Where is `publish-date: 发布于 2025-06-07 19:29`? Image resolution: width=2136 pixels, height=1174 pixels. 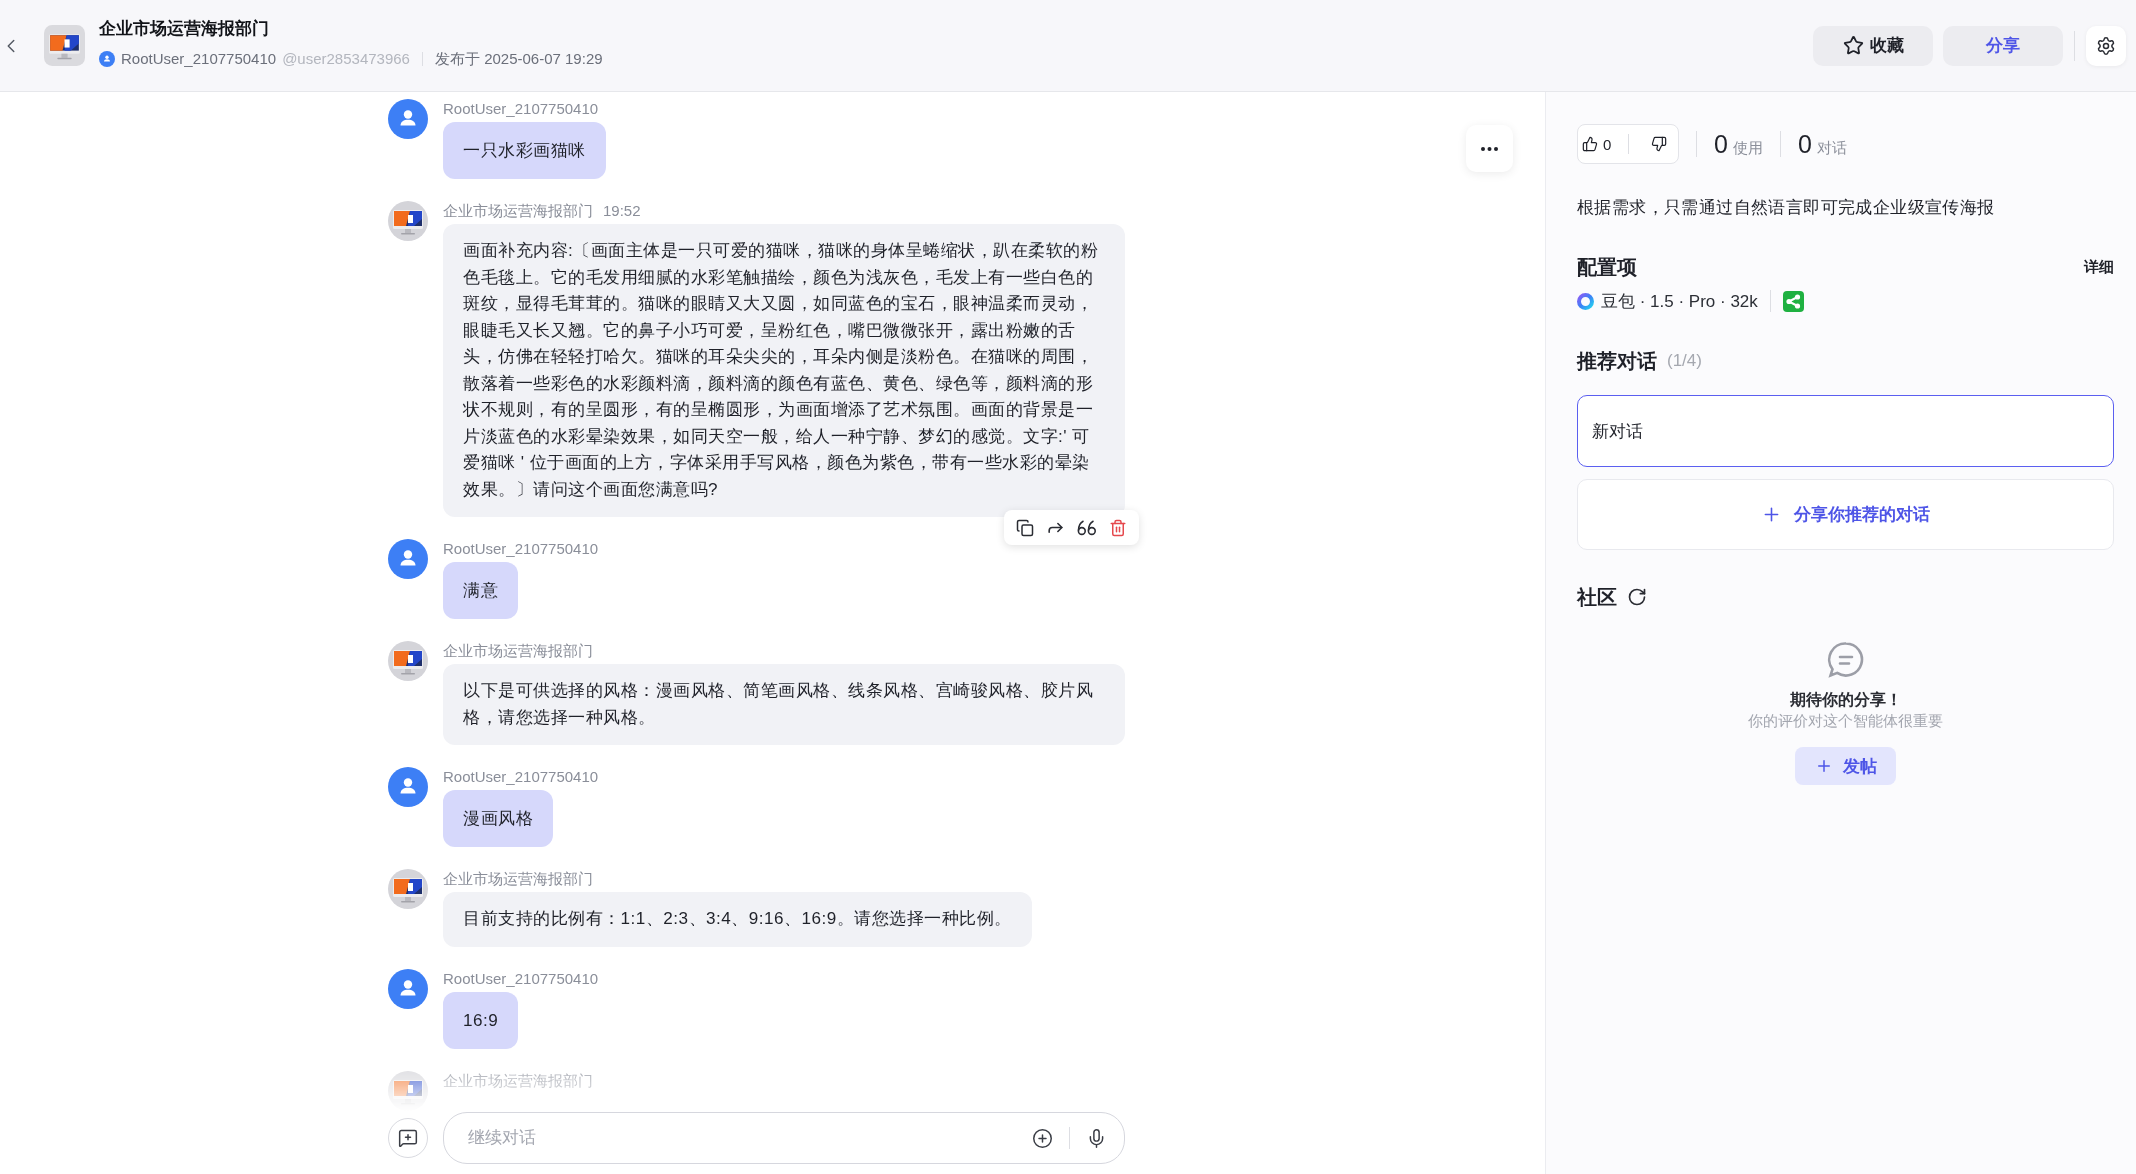 publish-date: 发布于 2025-06-07 19:29 is located at coordinates (518, 58).